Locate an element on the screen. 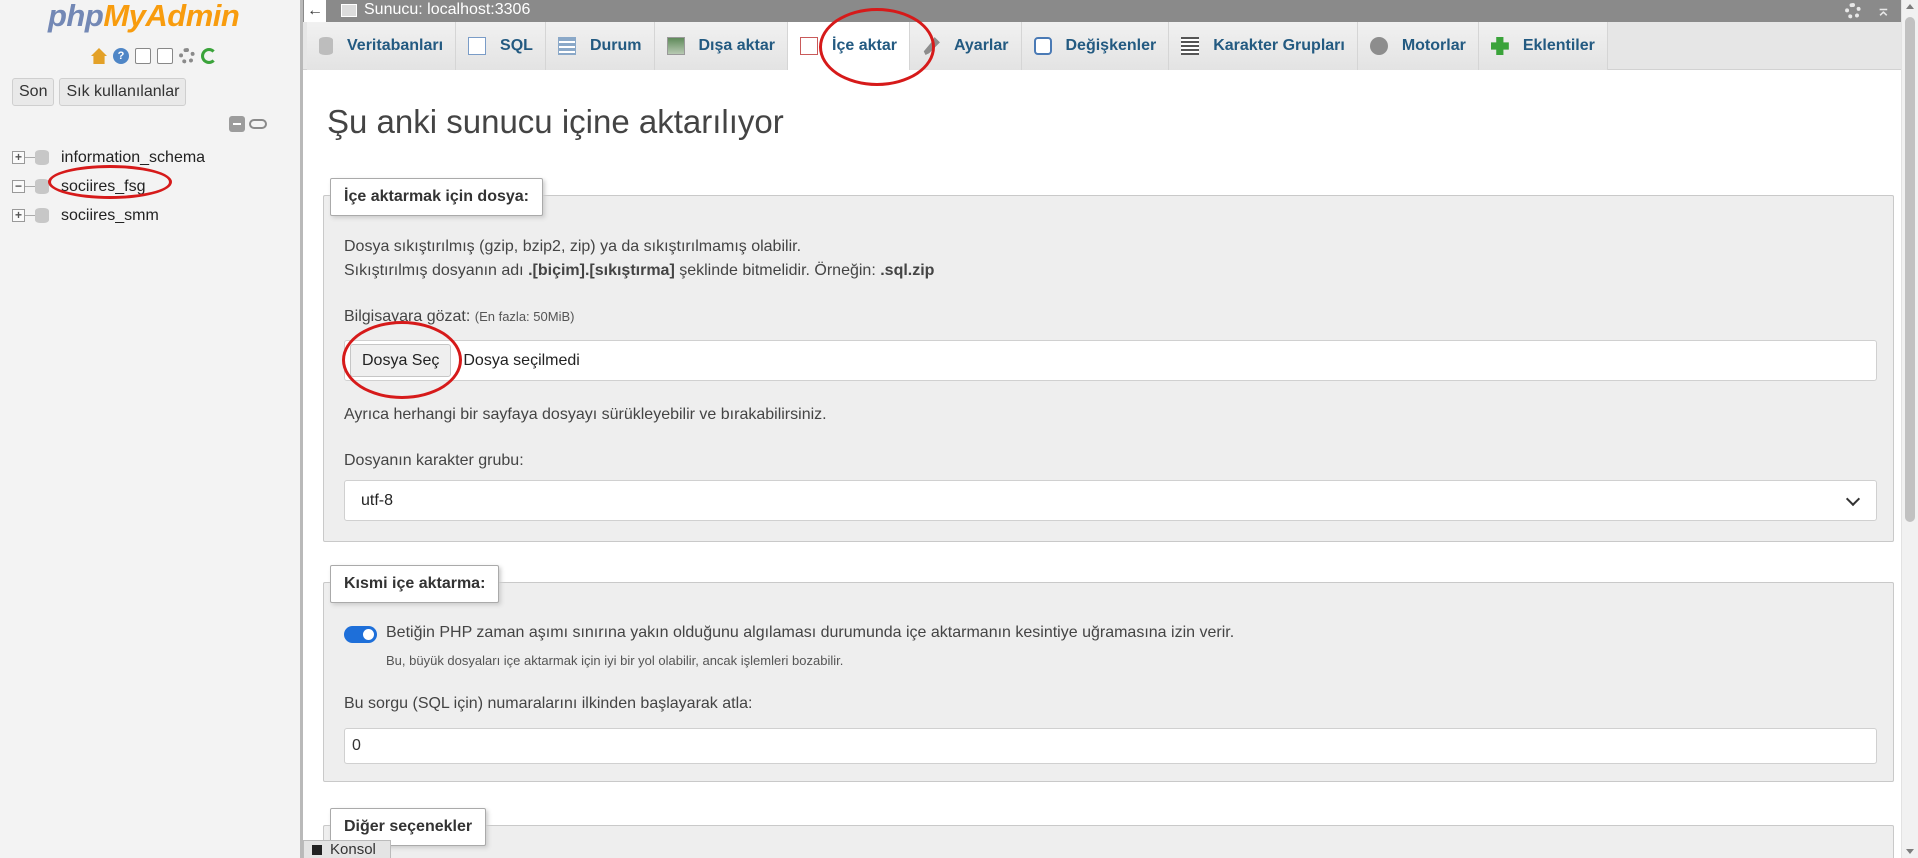 This screenshot has height=858, width=1918. collapse-top-icon: ⌅ is located at coordinates (1883, 10).